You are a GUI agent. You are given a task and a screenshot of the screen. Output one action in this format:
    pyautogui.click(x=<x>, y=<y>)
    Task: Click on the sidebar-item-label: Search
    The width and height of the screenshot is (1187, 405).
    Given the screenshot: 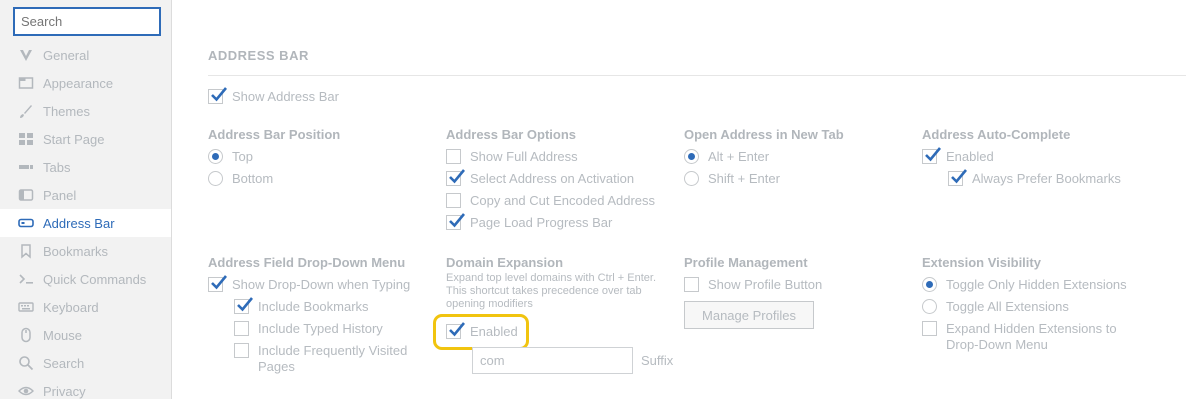 What is the action you would take?
    pyautogui.click(x=64, y=363)
    